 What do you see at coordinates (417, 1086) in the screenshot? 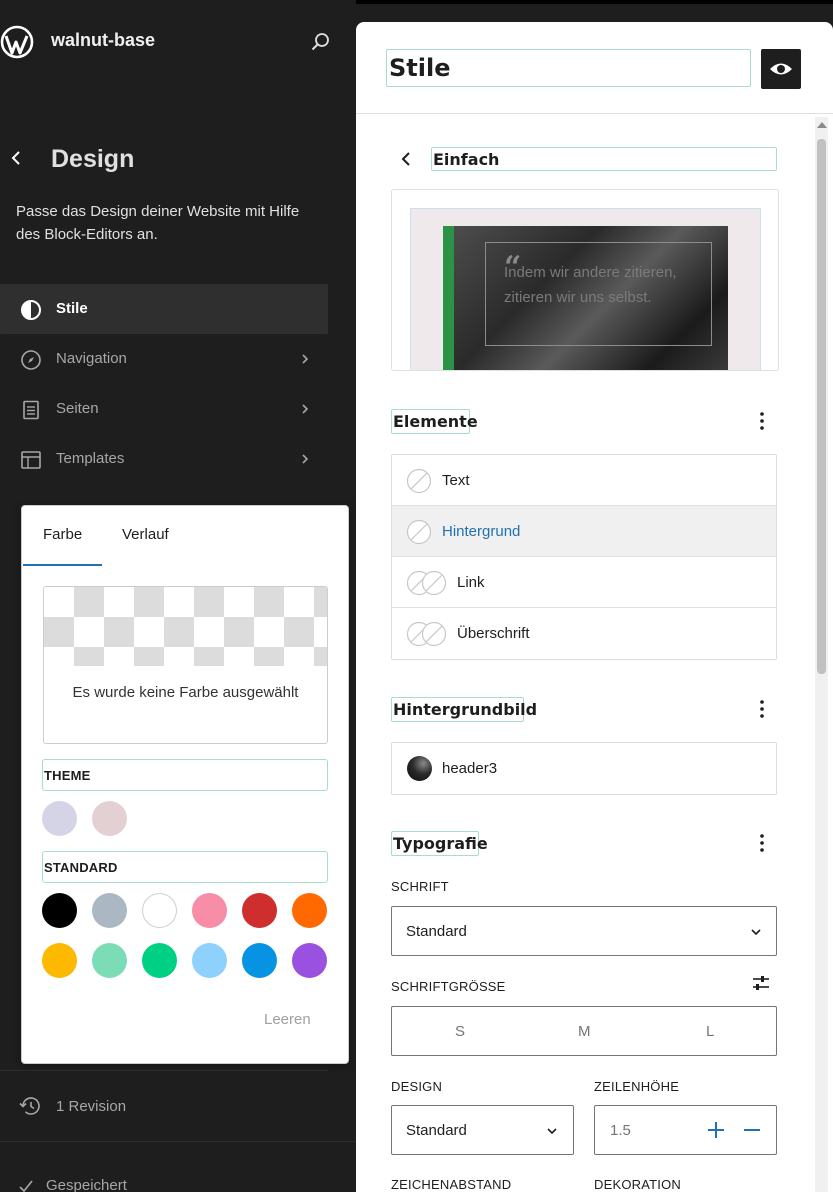
I see `appearance-label: DESIGN` at bounding box center [417, 1086].